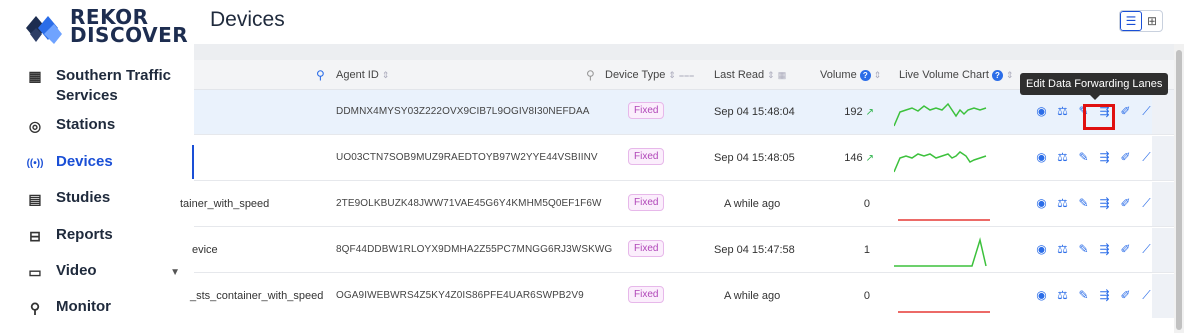  What do you see at coordinates (257, 296) in the screenshot?
I see `device-name: _sts_container_with_speed` at bounding box center [257, 296].